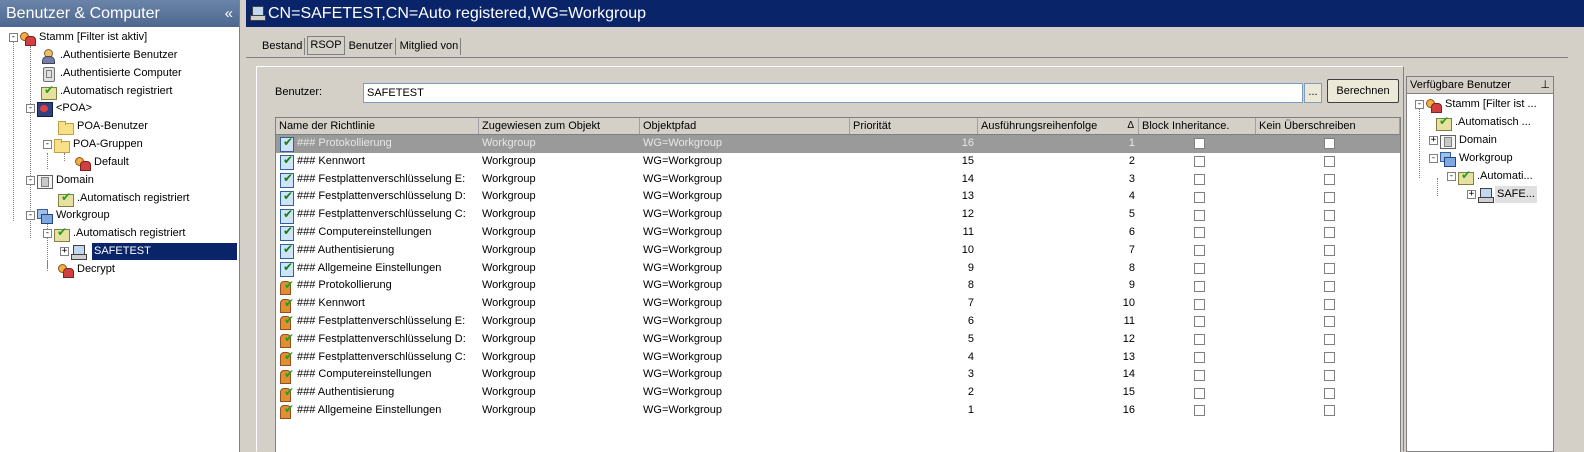 The height and width of the screenshot is (452, 1584). Describe the element at coordinates (967, 143) in the screenshot. I see `cell-priority: 16` at that location.